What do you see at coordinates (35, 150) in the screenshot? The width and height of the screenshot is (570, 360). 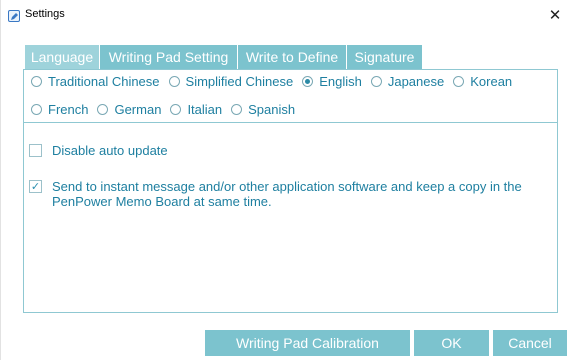 I see `disable-auto-update-checkbox` at bounding box center [35, 150].